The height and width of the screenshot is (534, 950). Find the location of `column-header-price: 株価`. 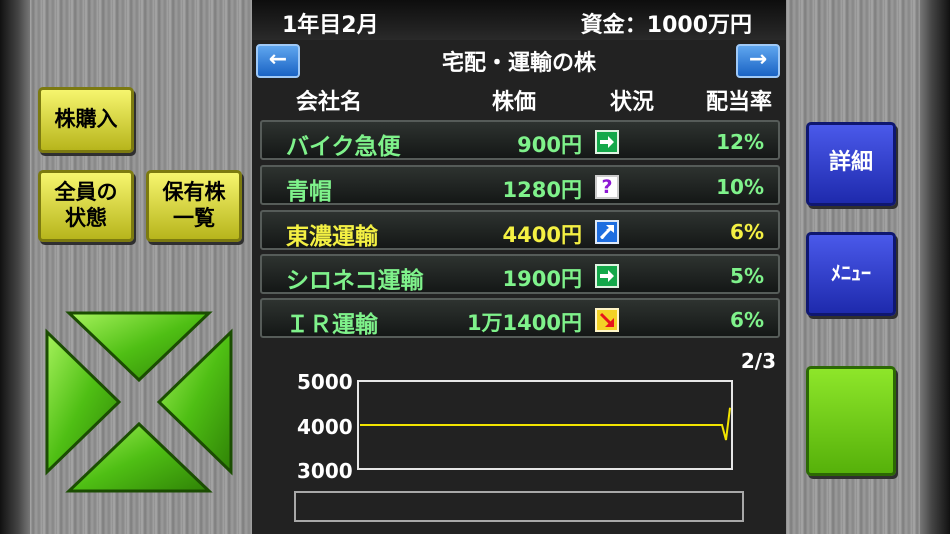

column-header-price: 株価 is located at coordinates (514, 102).